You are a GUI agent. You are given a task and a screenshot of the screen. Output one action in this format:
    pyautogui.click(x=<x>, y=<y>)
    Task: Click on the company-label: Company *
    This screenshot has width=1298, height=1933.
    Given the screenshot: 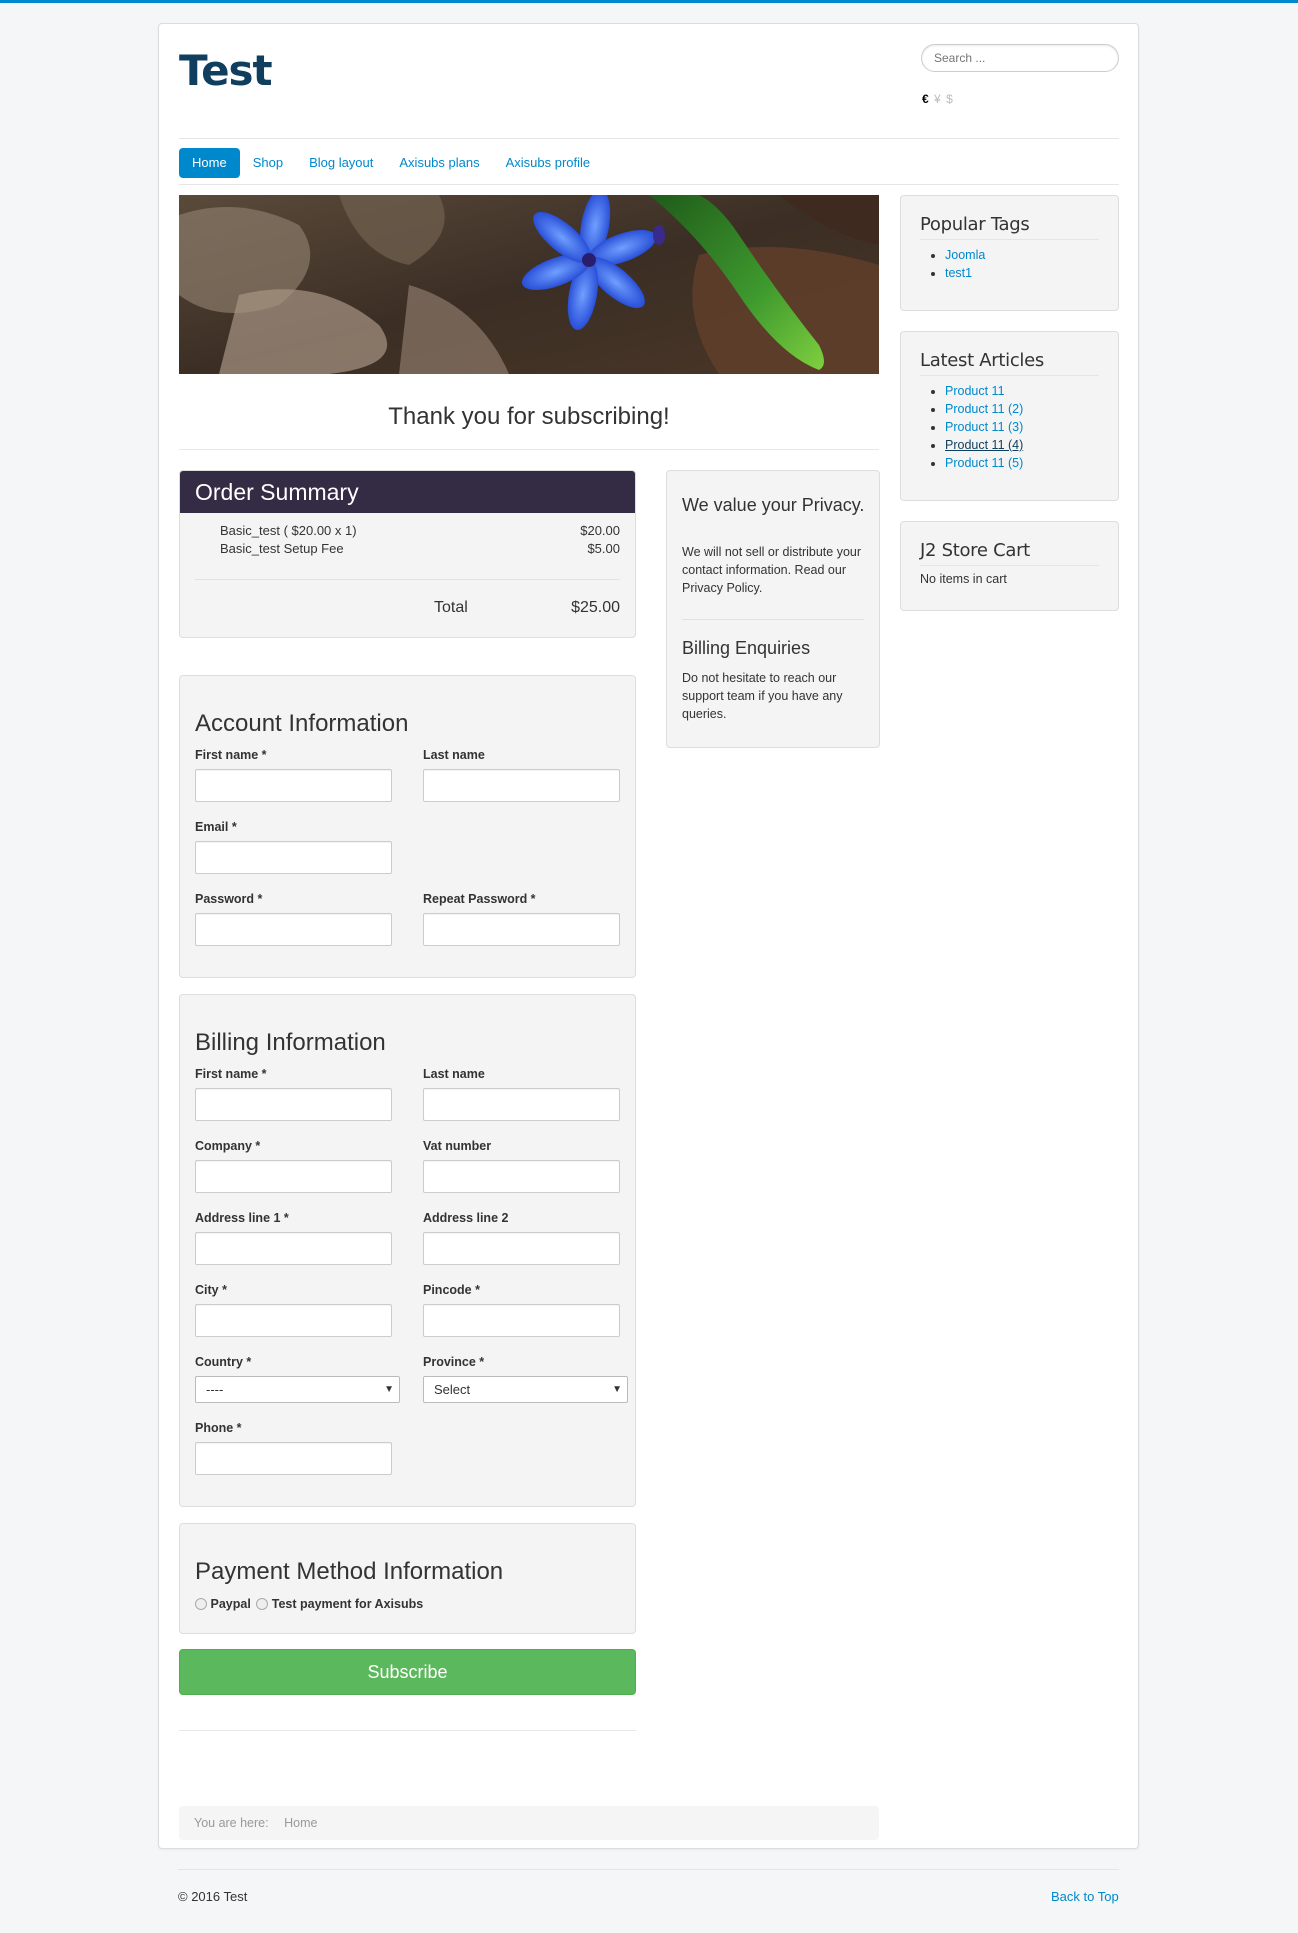 What is the action you would take?
    pyautogui.click(x=228, y=1146)
    